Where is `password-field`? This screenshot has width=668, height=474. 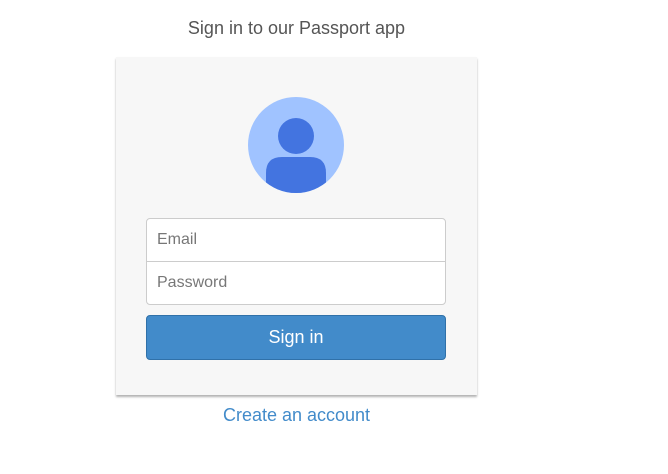
password-field is located at coordinates (296, 283).